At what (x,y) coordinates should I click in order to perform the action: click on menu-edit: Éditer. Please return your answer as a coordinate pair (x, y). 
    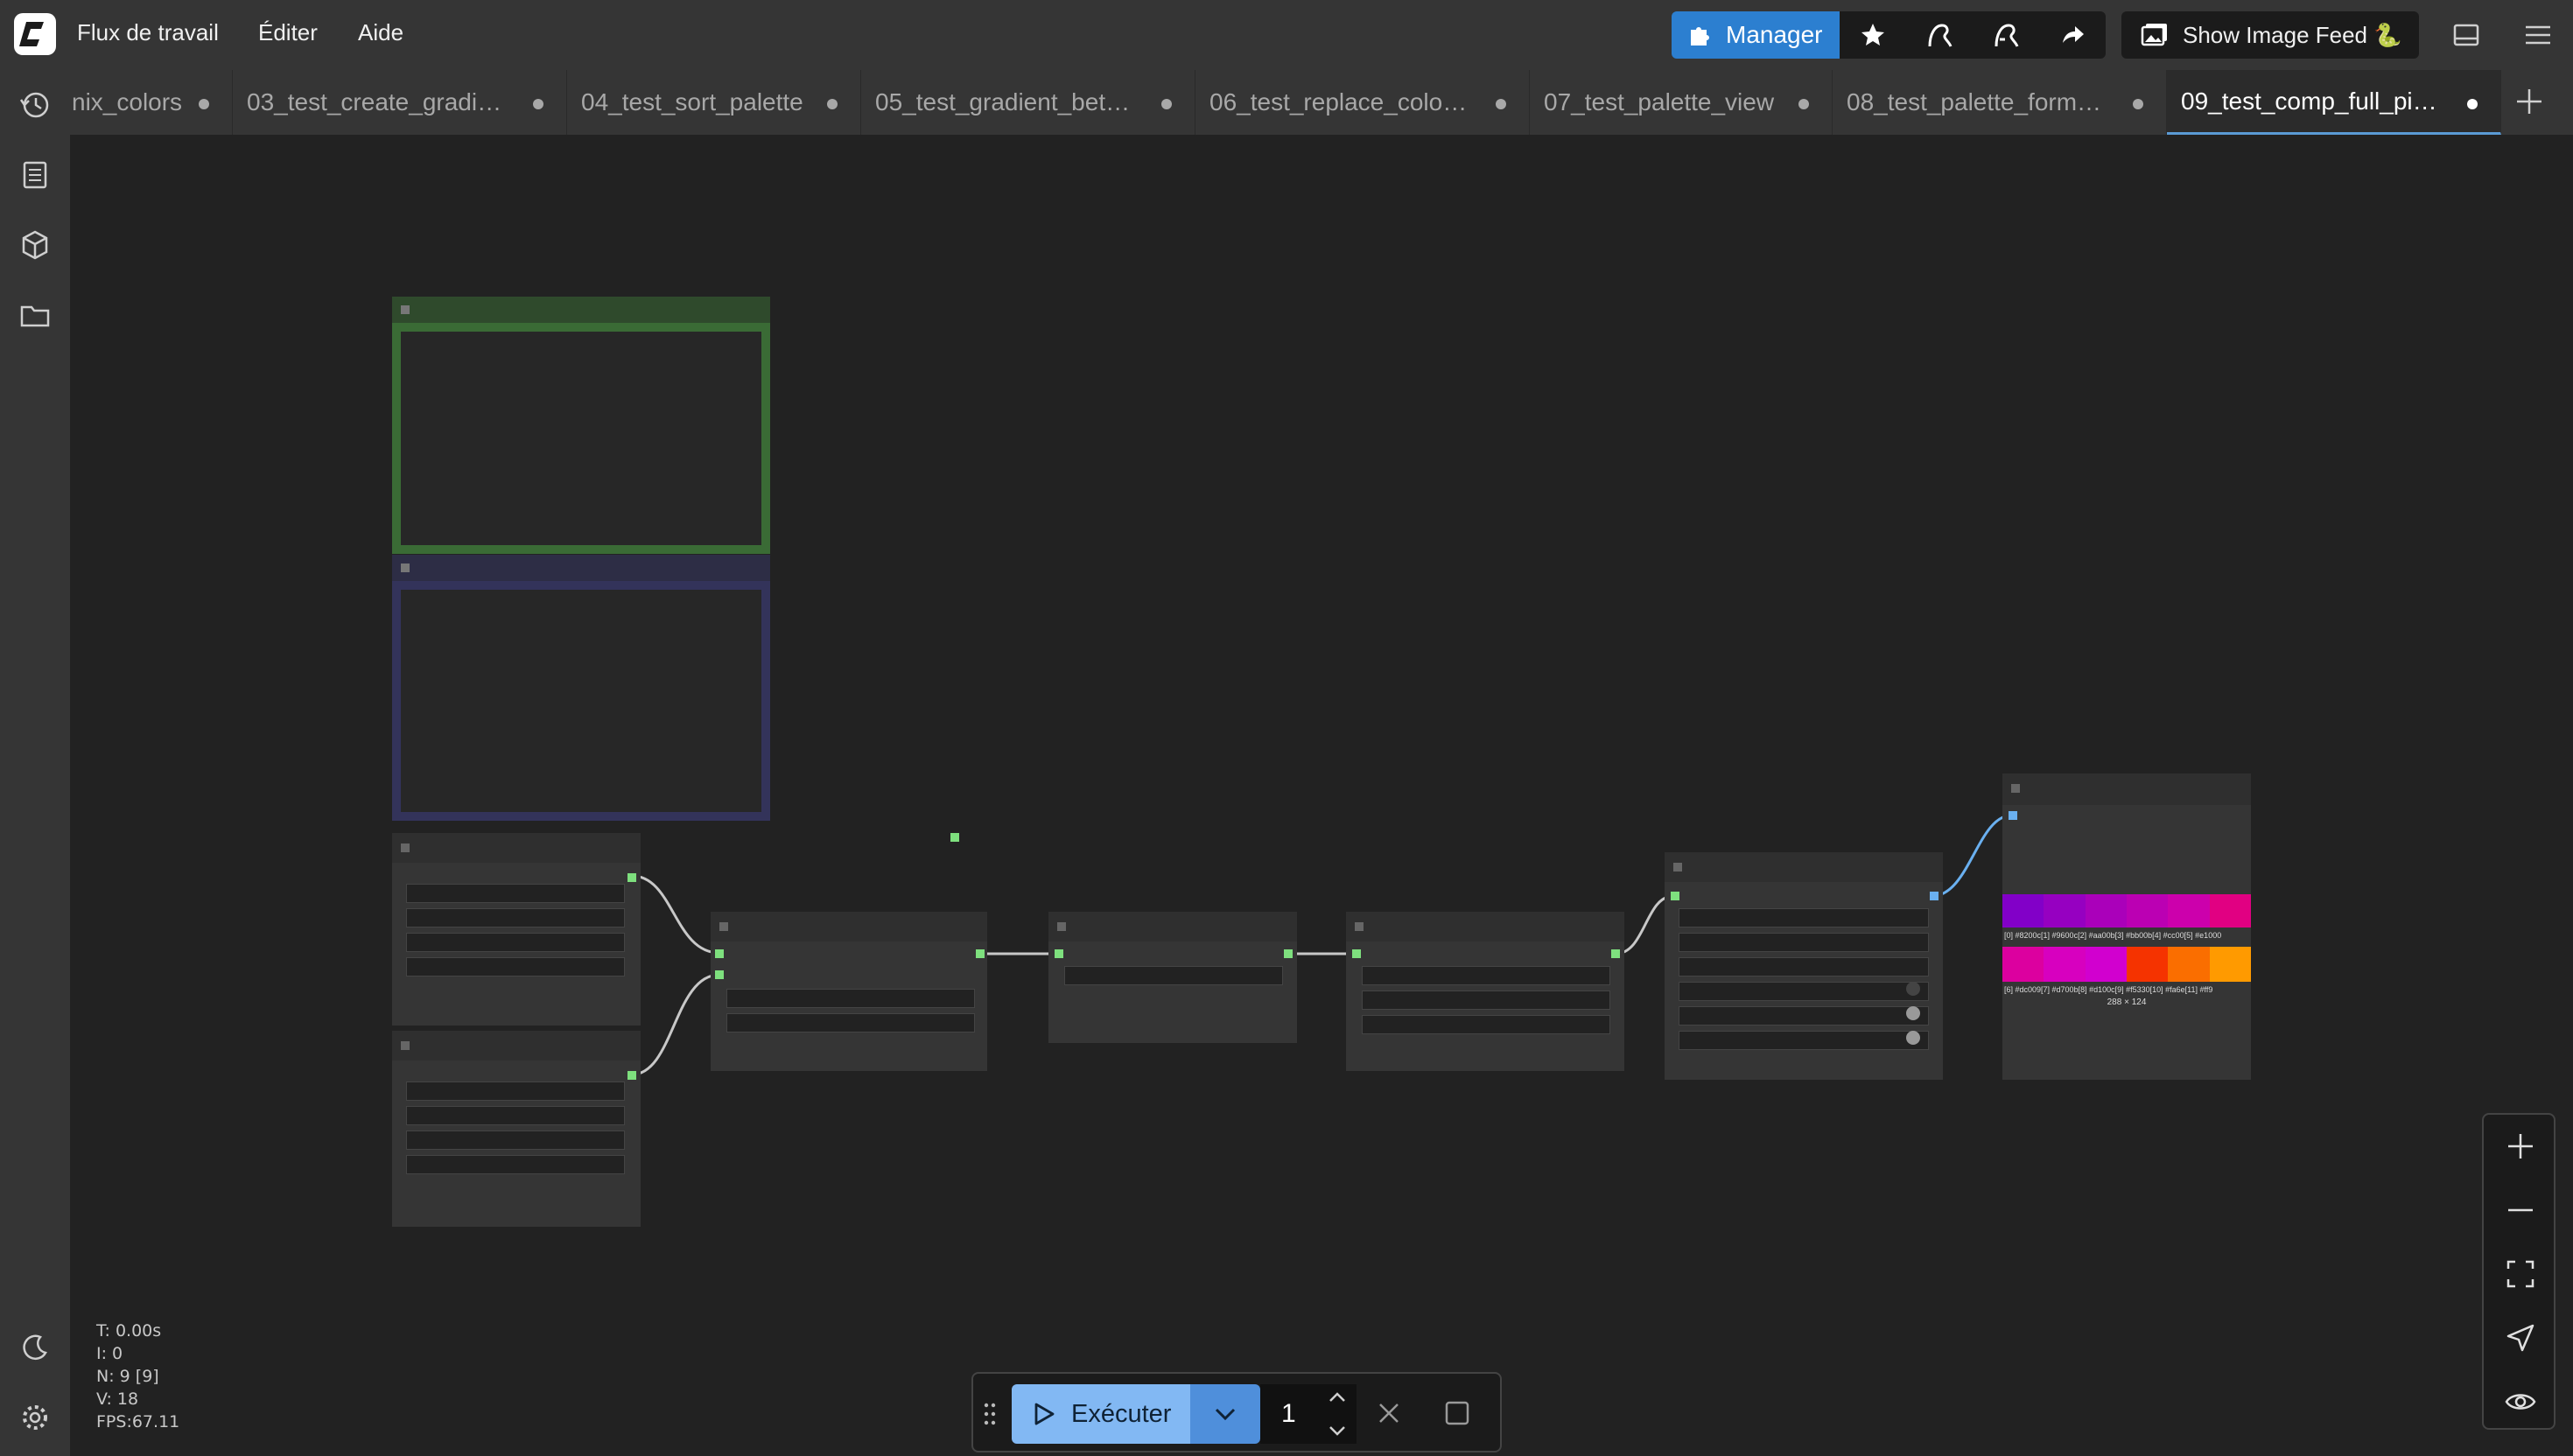
    Looking at the image, I should click on (288, 32).